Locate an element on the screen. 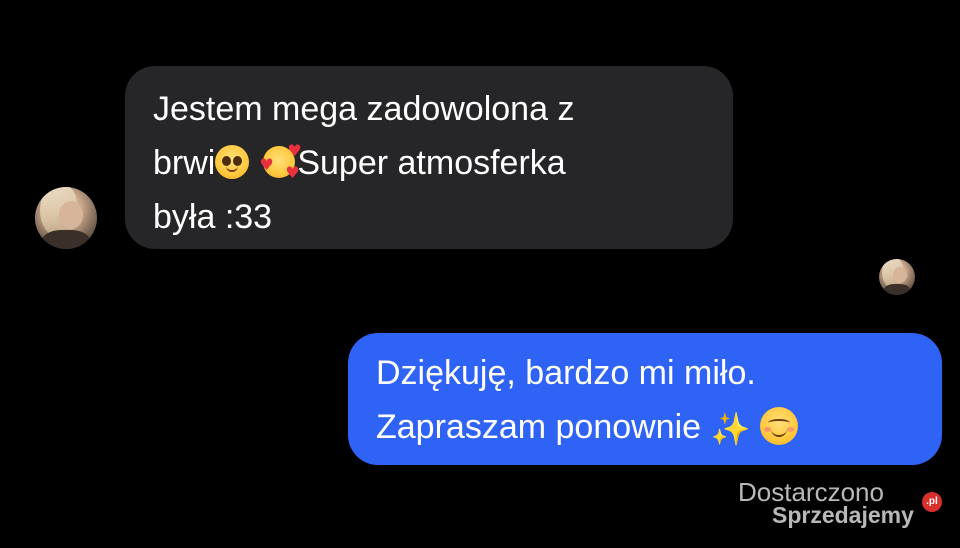 The height and width of the screenshot is (548, 960). outgoing-message-line: Zapraszam ponownie ✨ is located at coordinates (649, 428).